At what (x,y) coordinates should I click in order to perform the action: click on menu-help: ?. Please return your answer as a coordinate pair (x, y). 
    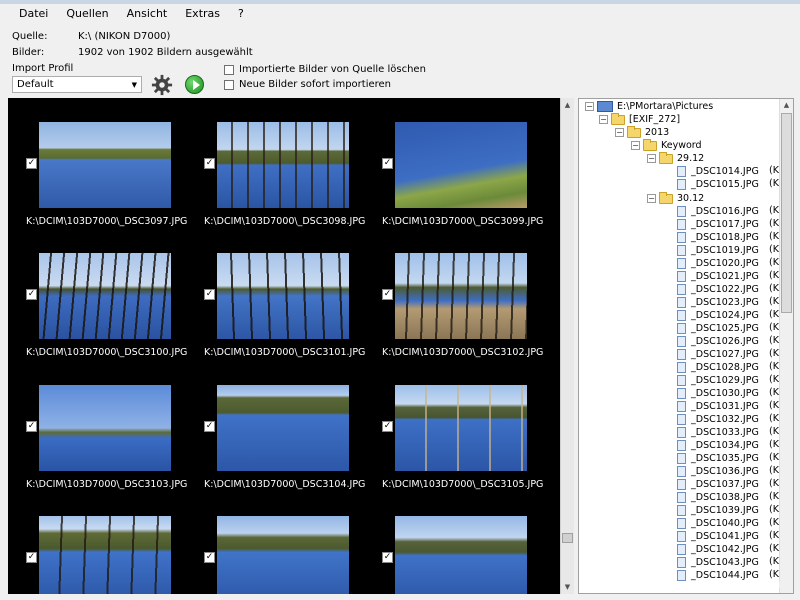
    Looking at the image, I should click on (241, 14).